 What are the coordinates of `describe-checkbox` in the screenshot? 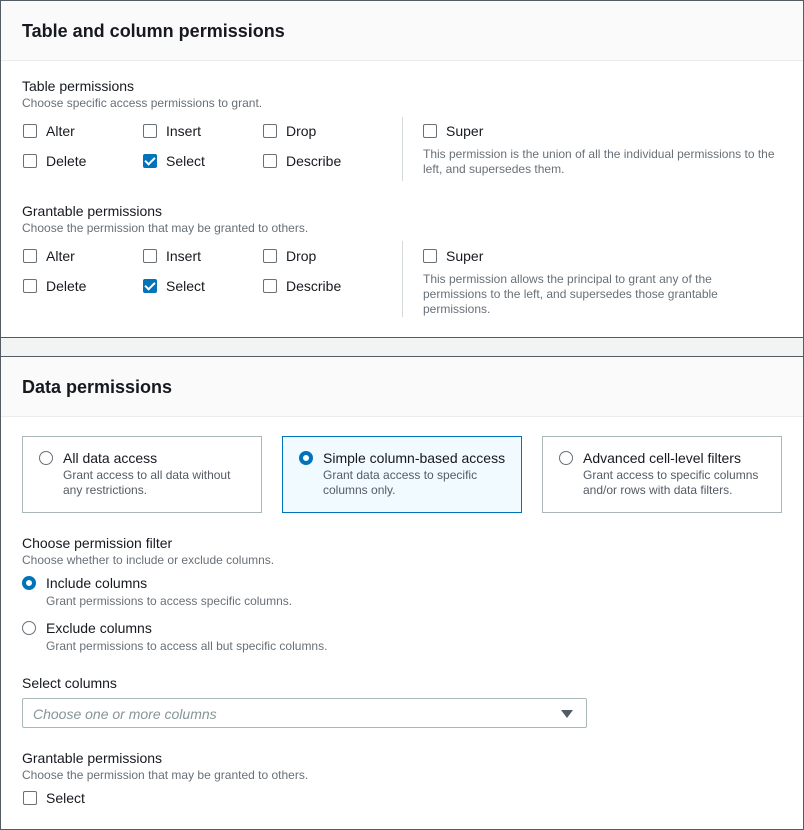 It's located at (270, 161).